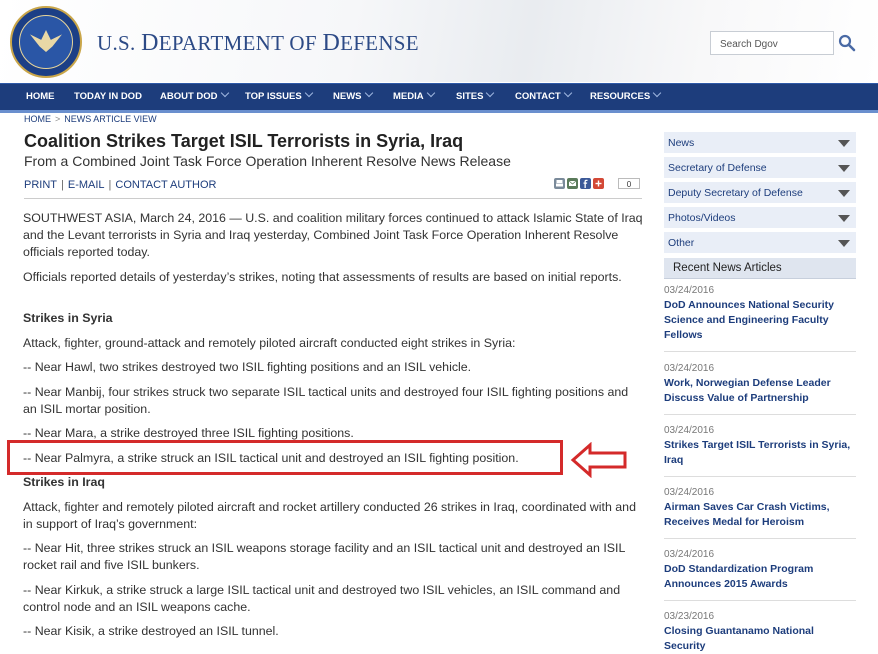 The image size is (878, 654). What do you see at coordinates (760, 168) in the screenshot?
I see `sidebar-item-secretary: Secretary of Defense` at bounding box center [760, 168].